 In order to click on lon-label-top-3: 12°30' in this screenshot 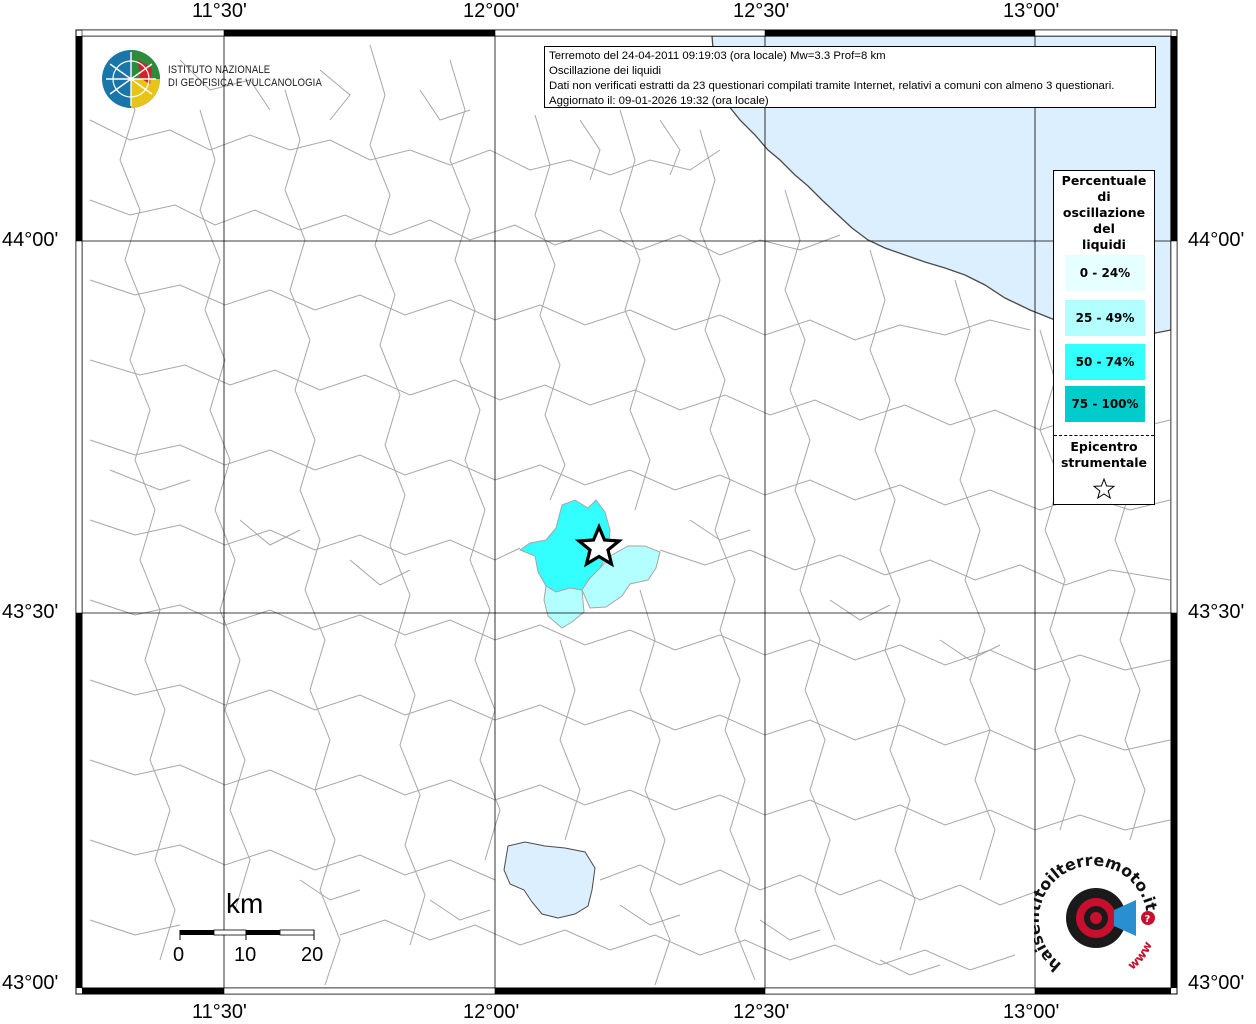, I will do `click(761, 11)`.